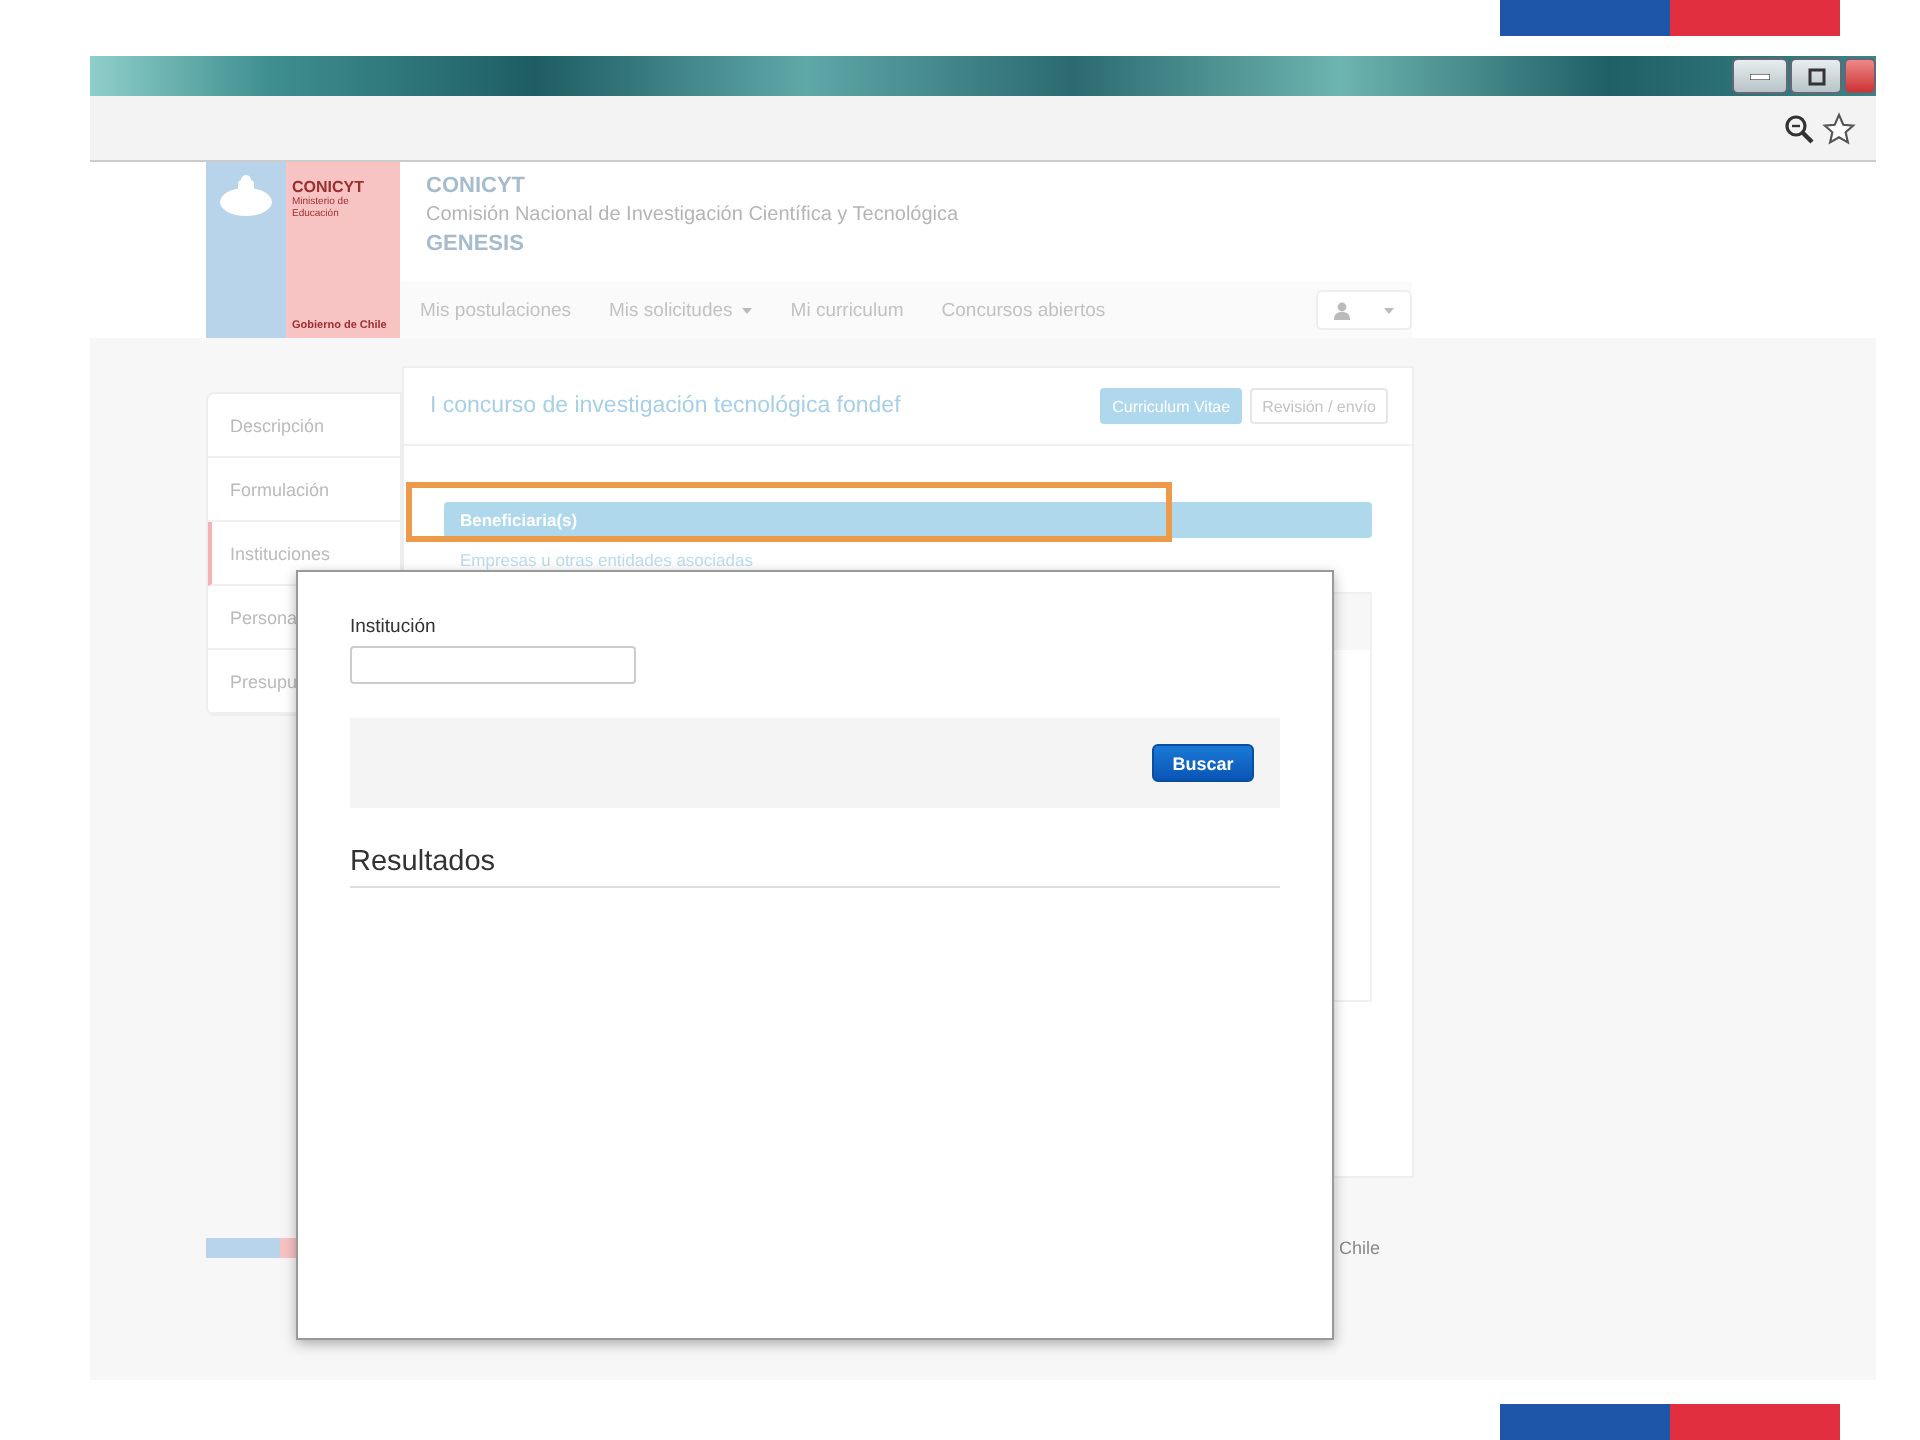 This screenshot has width=1920, height=1440. What do you see at coordinates (665, 406) in the screenshot?
I see `contest-title: I concurso de investigación tecnológica fondef` at bounding box center [665, 406].